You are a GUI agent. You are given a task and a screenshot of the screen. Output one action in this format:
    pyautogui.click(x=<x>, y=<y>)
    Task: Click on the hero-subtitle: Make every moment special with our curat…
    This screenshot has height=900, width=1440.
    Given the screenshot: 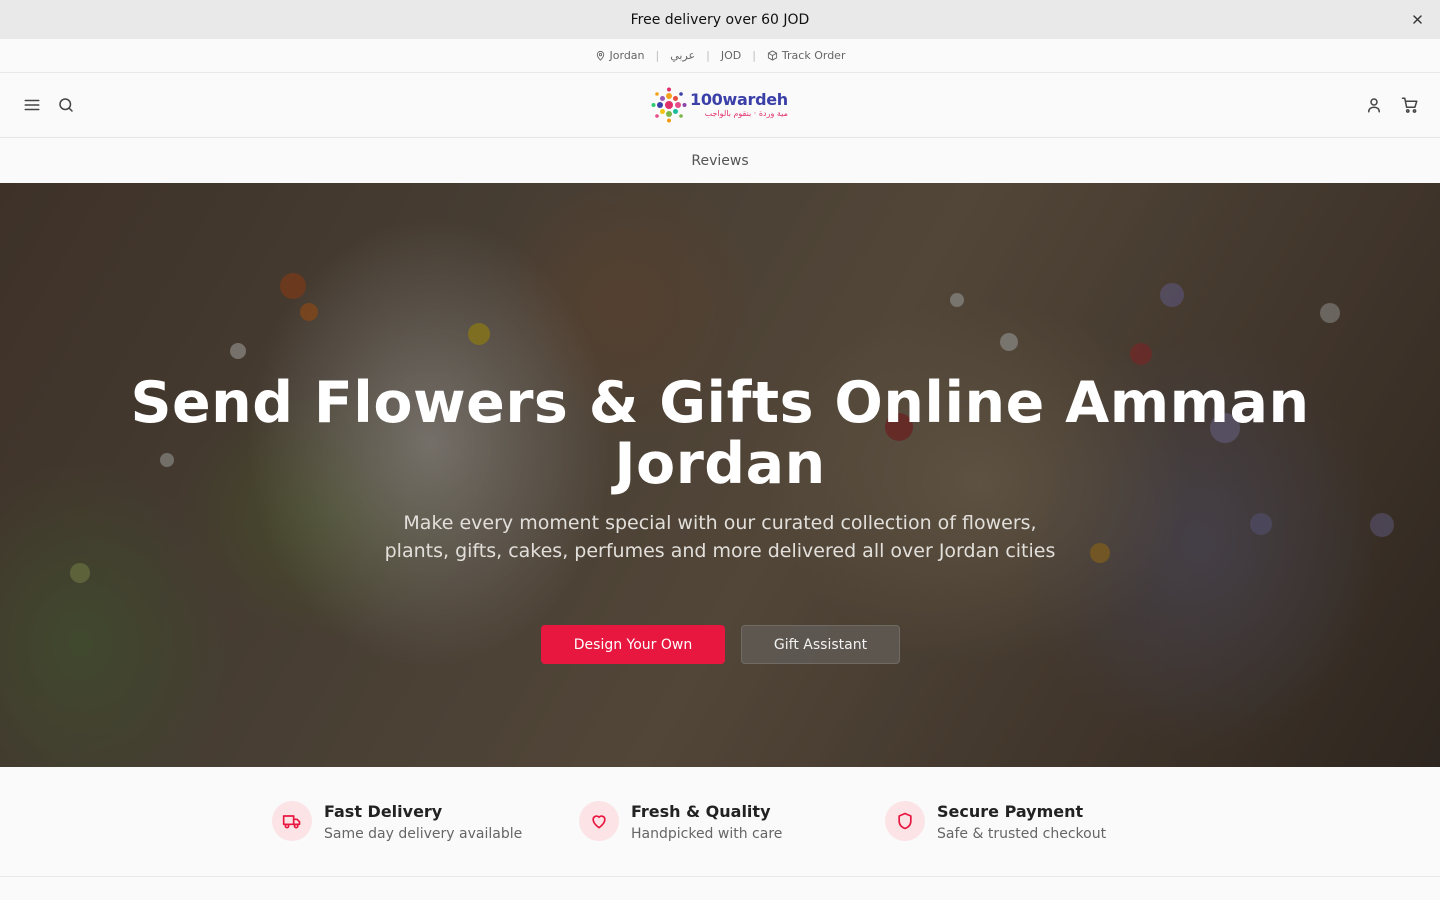 What is the action you would take?
    pyautogui.click(x=720, y=537)
    